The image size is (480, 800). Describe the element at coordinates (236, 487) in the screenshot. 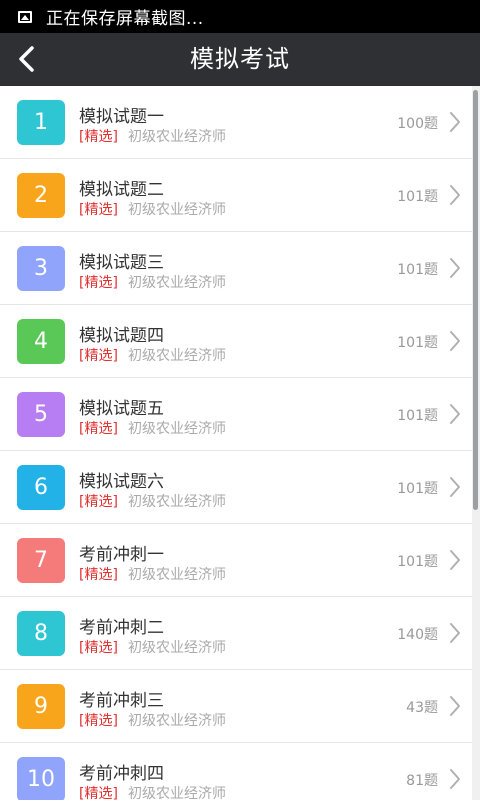

I see `list-item: 6 模拟试题六 [精选] 初级农业经济师 101题` at that location.